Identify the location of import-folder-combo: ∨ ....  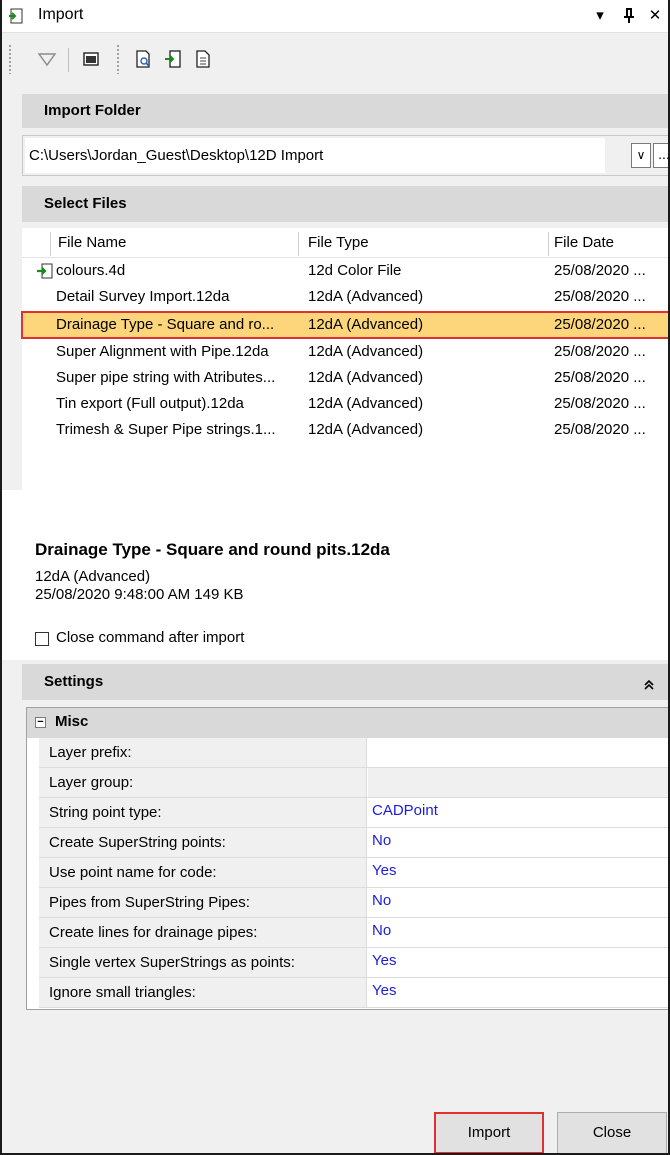
(345, 155).